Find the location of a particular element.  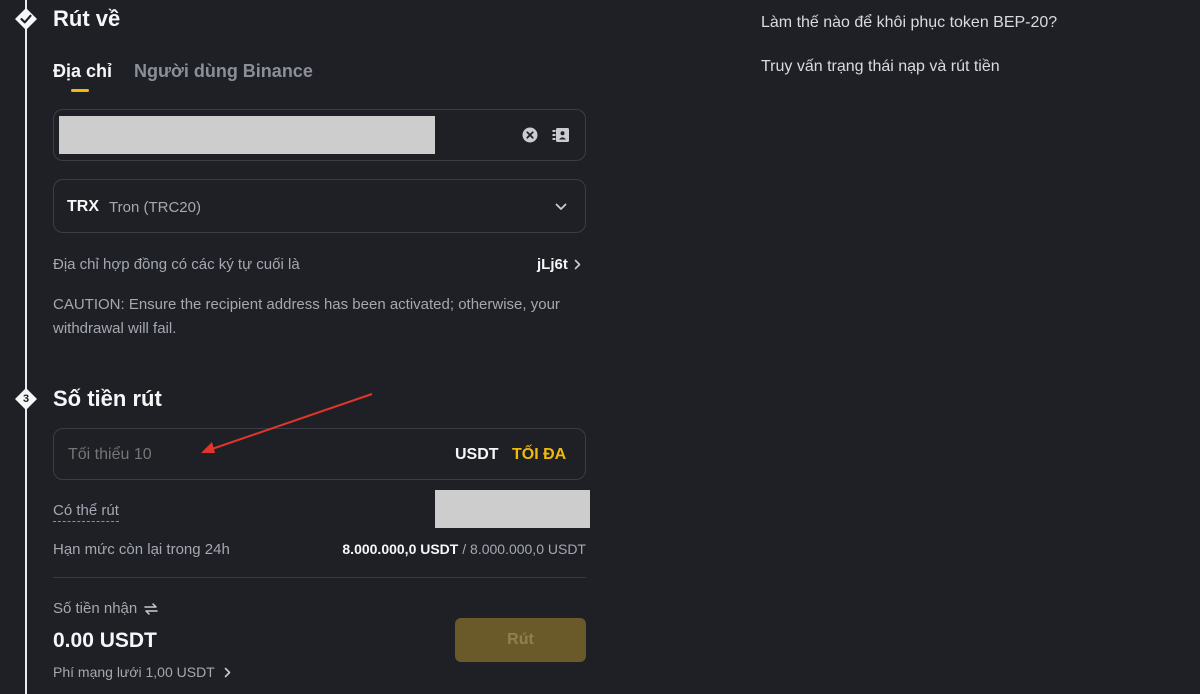

contract-suffix-link: jLj6t is located at coordinates (559, 264).